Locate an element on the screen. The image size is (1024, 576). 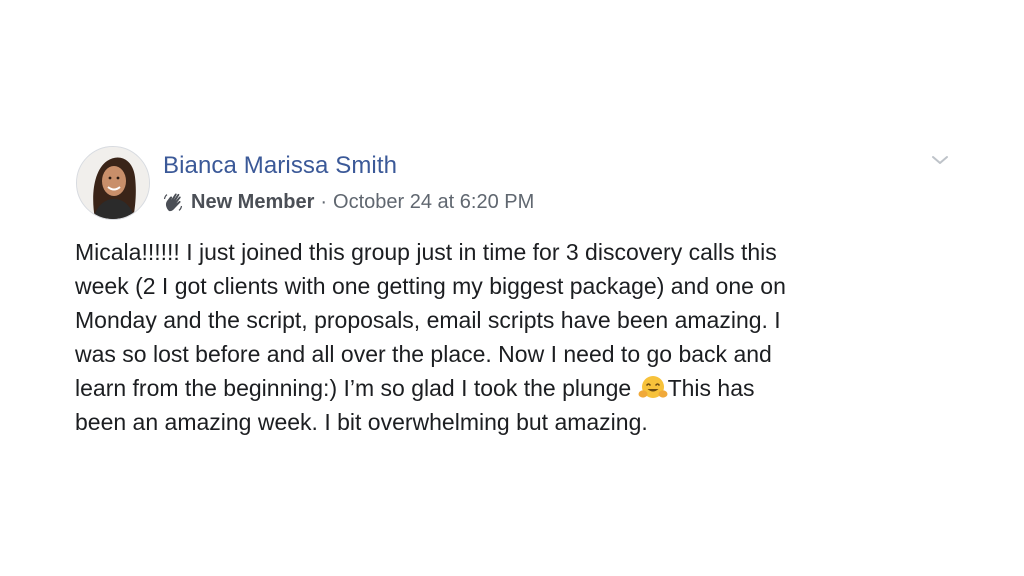
hugging-face-emoji is located at coordinates (653, 388).